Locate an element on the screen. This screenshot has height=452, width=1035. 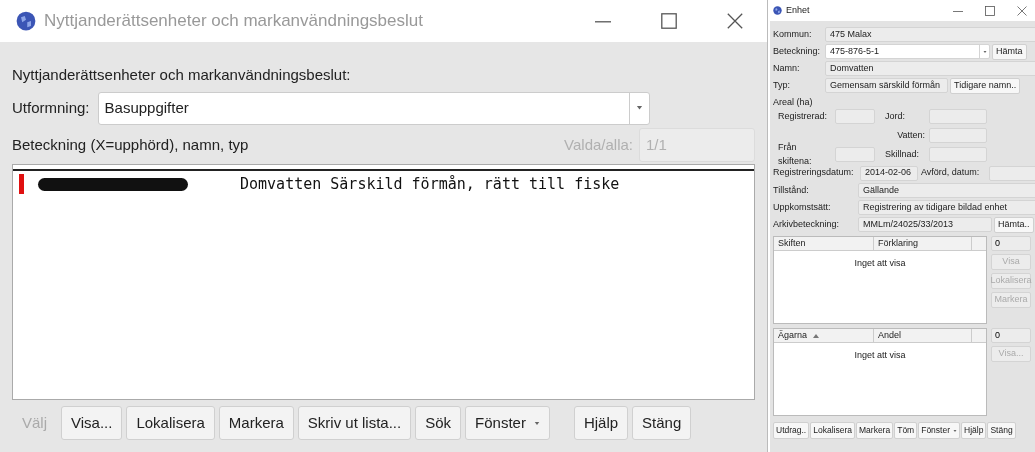
window-title: Enhet is located at coordinates (798, 10).